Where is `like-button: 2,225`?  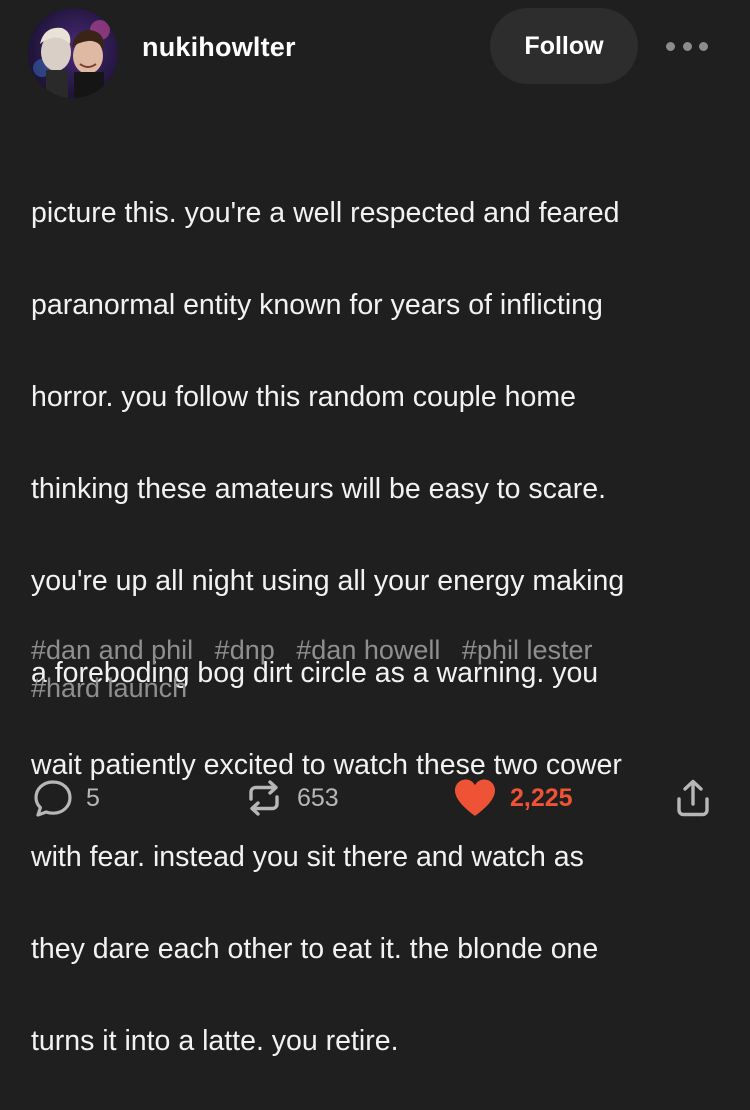 like-button: 2,225 is located at coordinates (512, 798).